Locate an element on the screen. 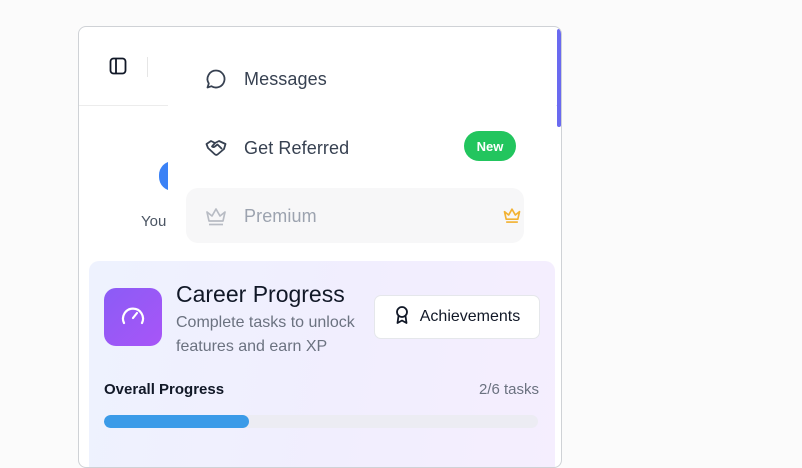  award-icon is located at coordinates (402, 317).